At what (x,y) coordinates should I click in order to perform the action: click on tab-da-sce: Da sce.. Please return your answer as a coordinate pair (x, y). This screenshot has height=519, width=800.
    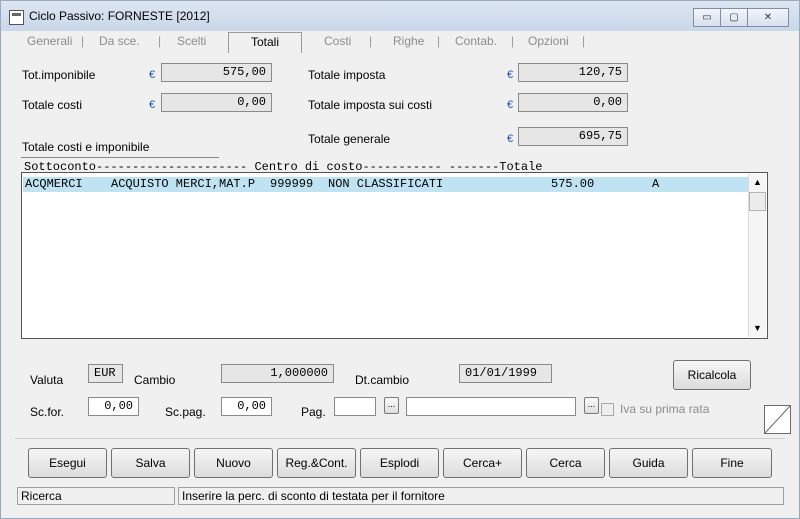
    Looking at the image, I should click on (119, 41).